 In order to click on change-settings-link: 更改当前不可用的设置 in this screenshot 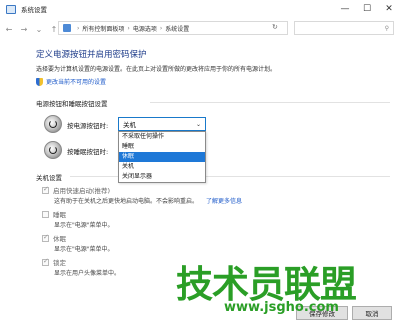, I will do `click(71, 81)`.